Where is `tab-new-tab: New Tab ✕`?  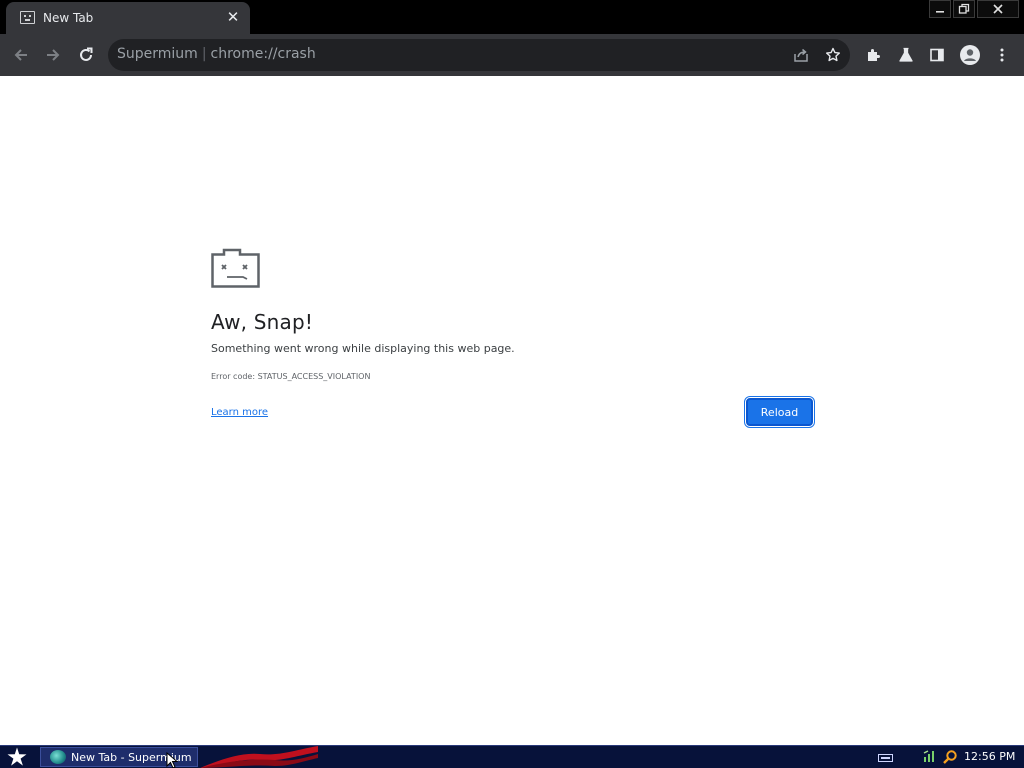 tab-new-tab: New Tab ✕ is located at coordinates (128, 18).